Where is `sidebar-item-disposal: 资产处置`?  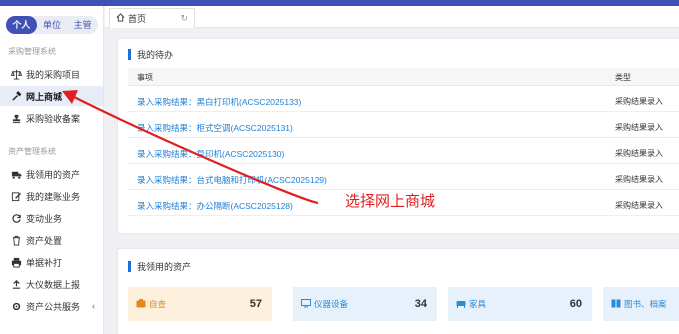
sidebar-item-disposal: 资产处置 is located at coordinates (51, 240).